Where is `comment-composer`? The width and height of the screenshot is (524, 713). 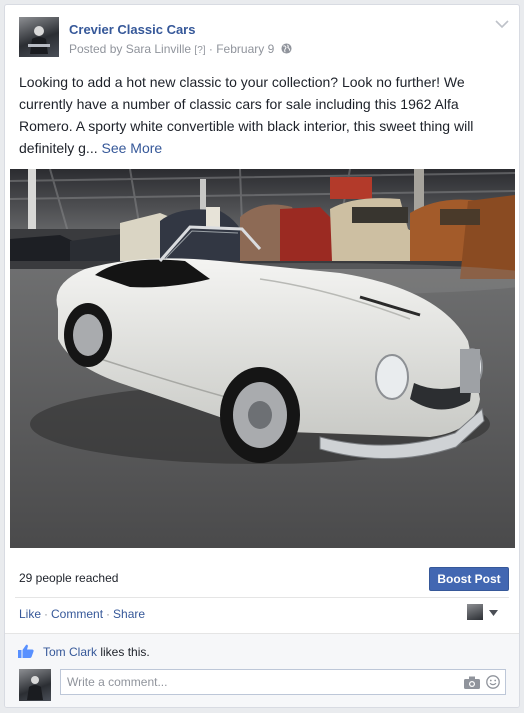
comment-composer is located at coordinates (262, 687).